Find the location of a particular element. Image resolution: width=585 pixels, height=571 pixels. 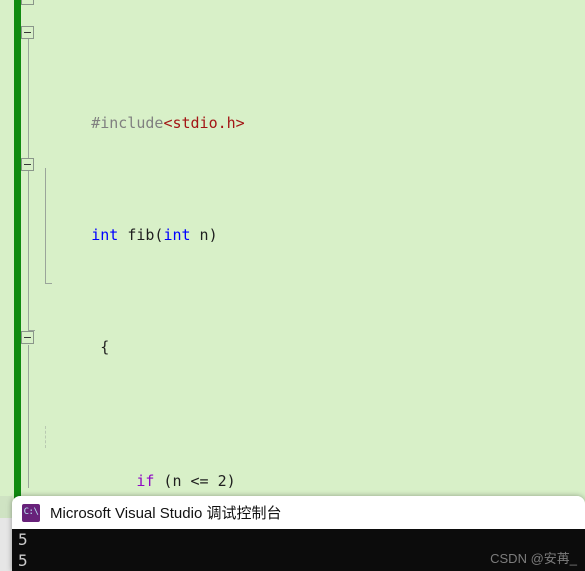

vs-debug-console-icon: C:\ is located at coordinates (31, 512).